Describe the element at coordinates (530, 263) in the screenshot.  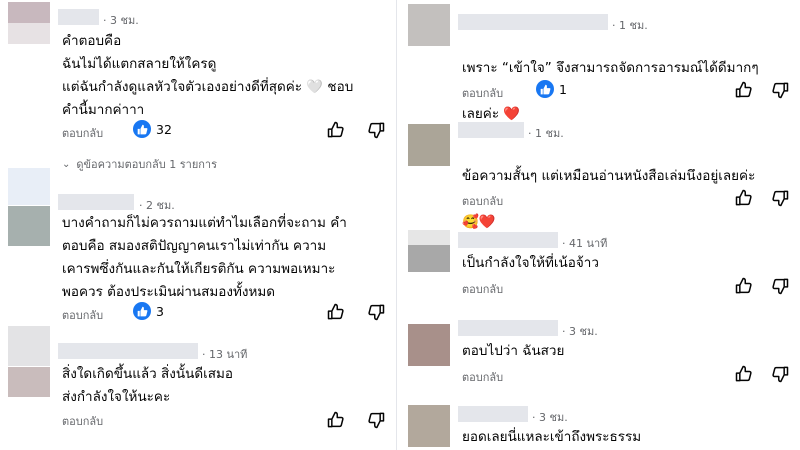
I see `comment-text: เป็นกำลังใจให้ที่เน้อจ้าว` at that location.